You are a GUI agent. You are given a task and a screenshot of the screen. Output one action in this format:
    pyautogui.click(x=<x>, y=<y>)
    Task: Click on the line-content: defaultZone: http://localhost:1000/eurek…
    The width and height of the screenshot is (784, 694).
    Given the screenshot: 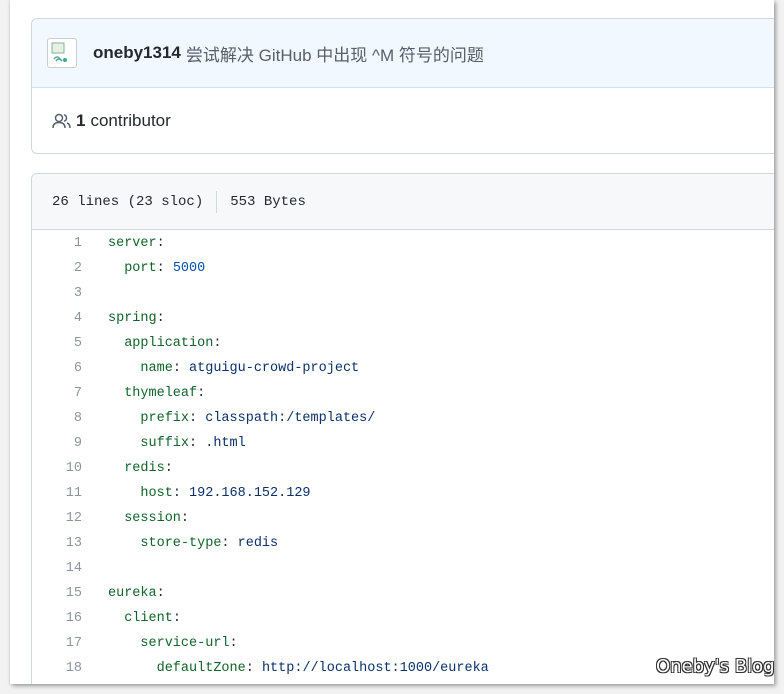 What is the action you would take?
    pyautogui.click(x=285, y=668)
    